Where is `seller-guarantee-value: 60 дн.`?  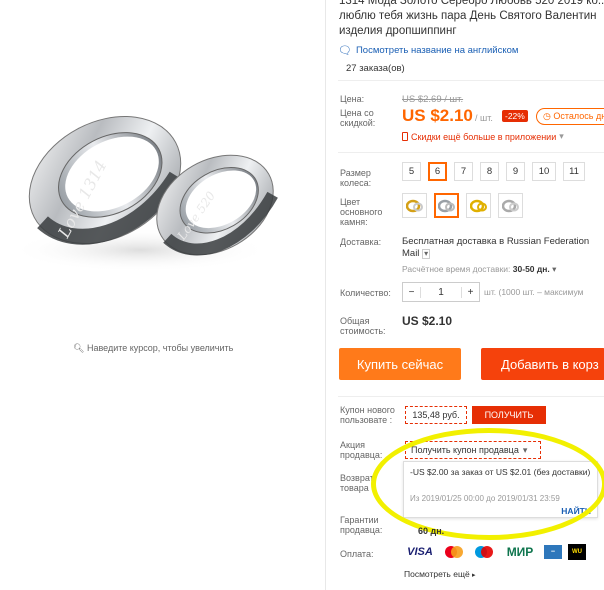
seller-guarantee-value: 60 дн. is located at coordinates (431, 531).